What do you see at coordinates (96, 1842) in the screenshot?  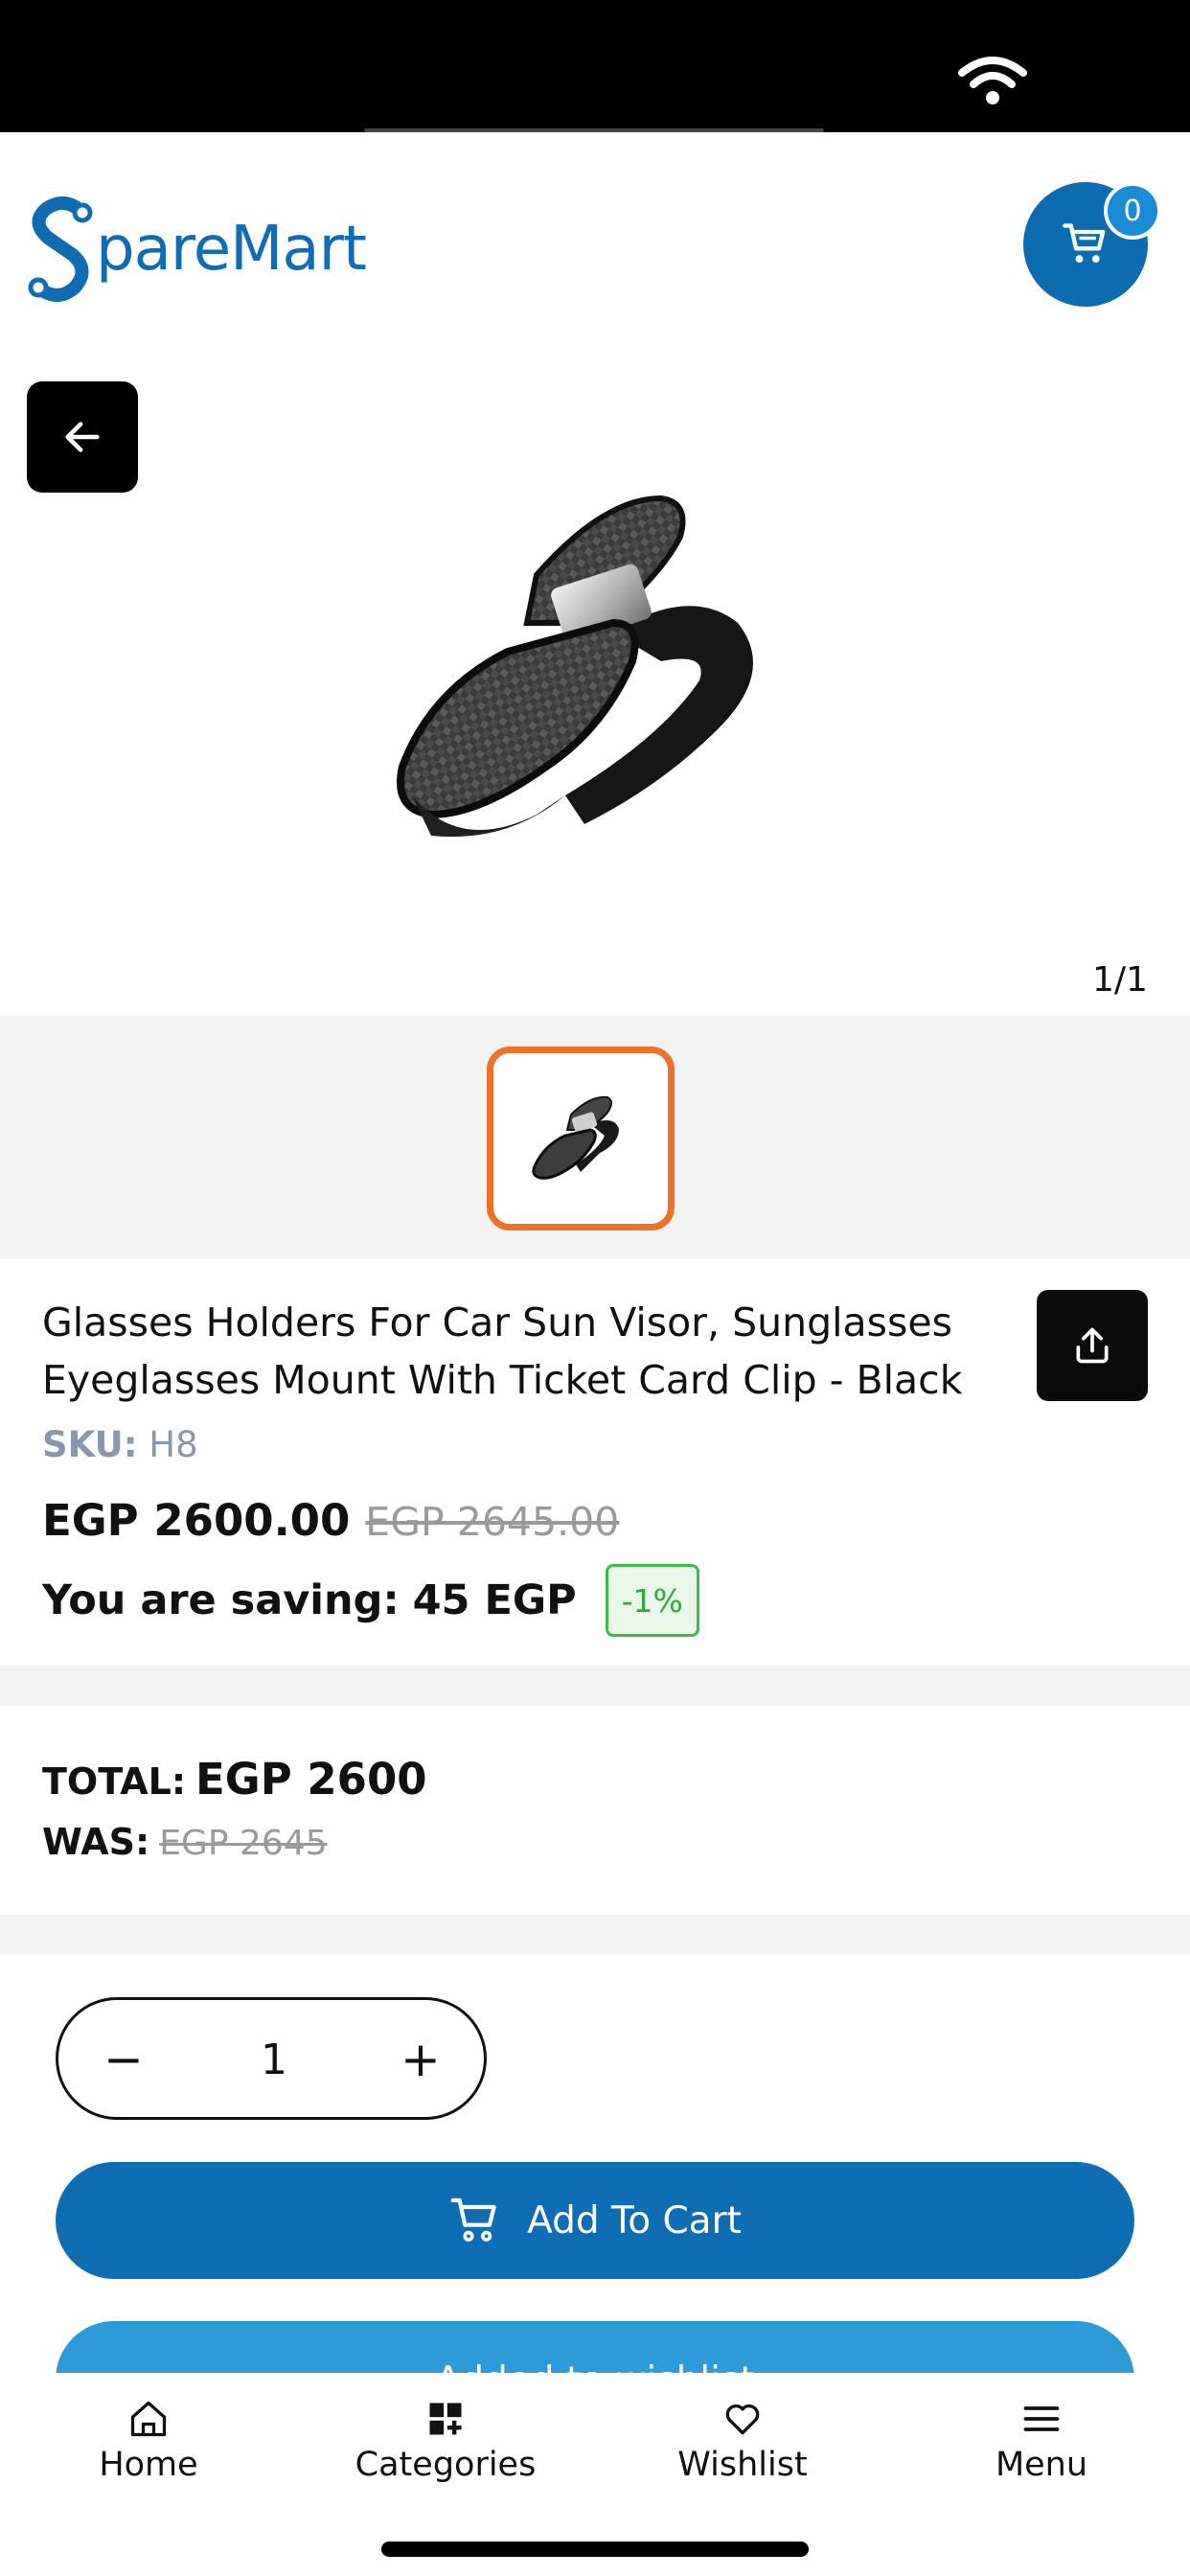 I see `was-label: WAS:` at bounding box center [96, 1842].